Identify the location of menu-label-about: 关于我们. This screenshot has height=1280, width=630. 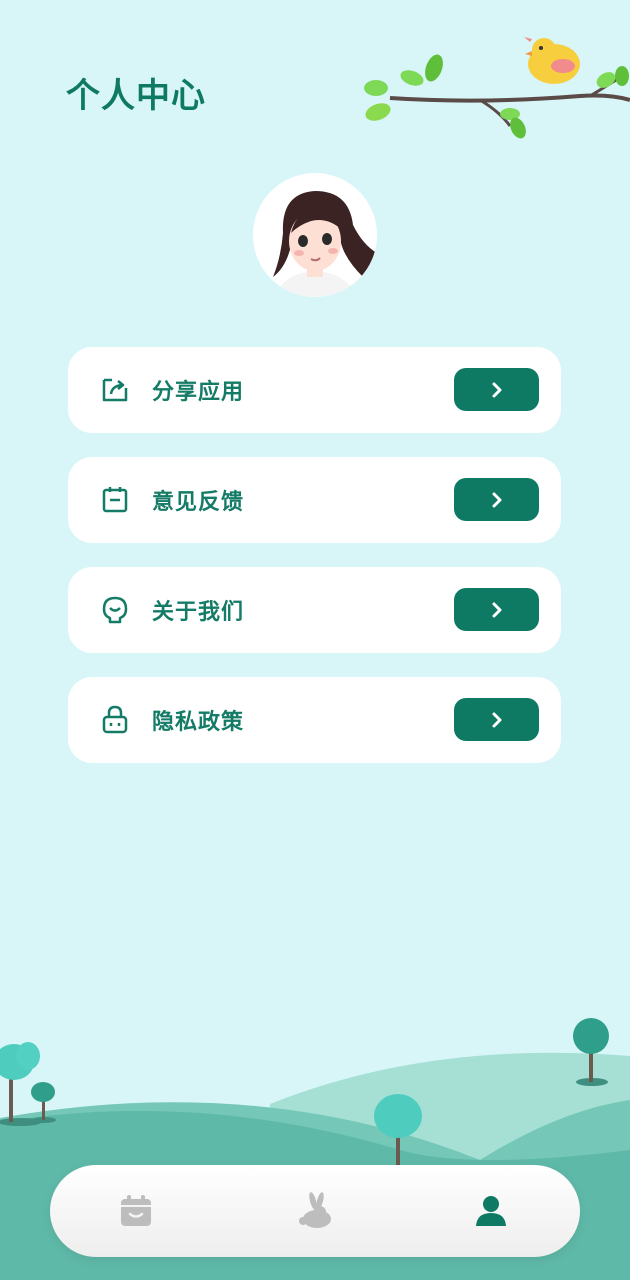
(198, 612).